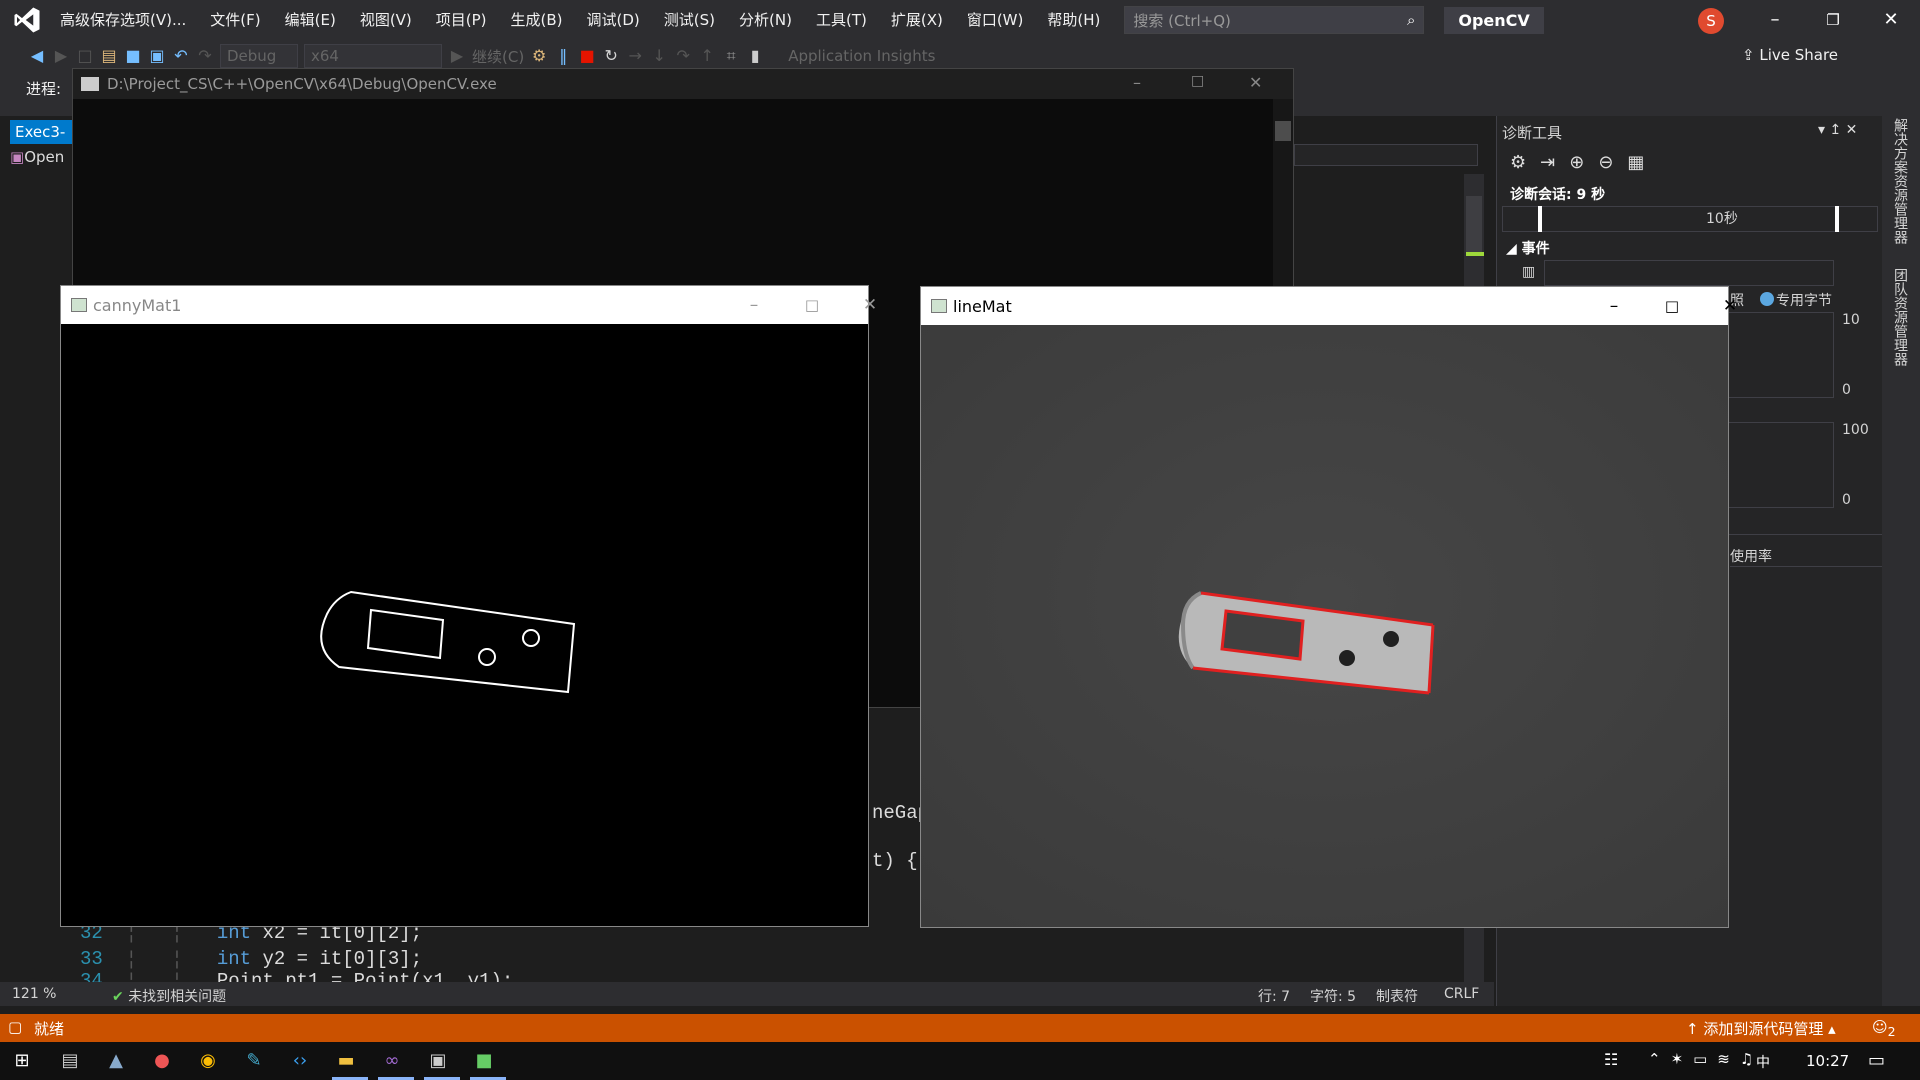 The width and height of the screenshot is (1920, 1080). I want to click on new-project-icon: □, so click(85, 56).